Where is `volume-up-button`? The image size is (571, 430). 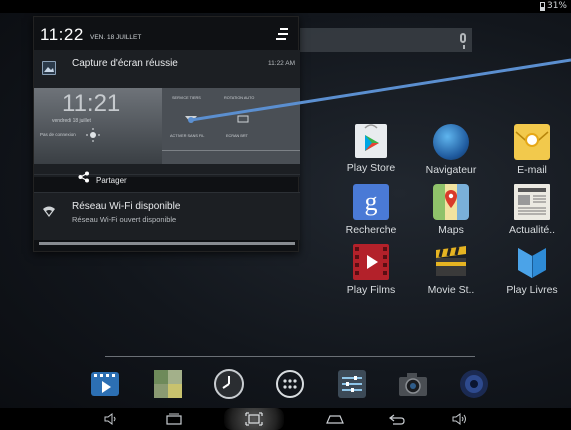
volume-up-button is located at coordinates (460, 419).